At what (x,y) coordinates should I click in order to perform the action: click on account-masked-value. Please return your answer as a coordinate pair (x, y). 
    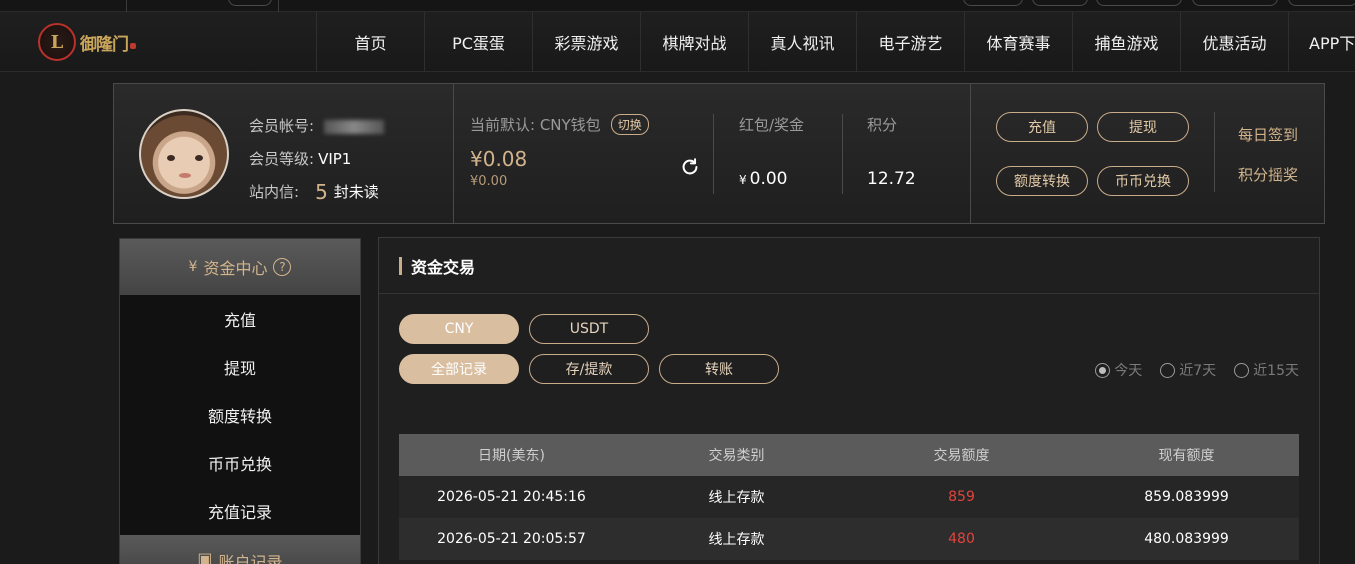
    Looking at the image, I should click on (354, 126).